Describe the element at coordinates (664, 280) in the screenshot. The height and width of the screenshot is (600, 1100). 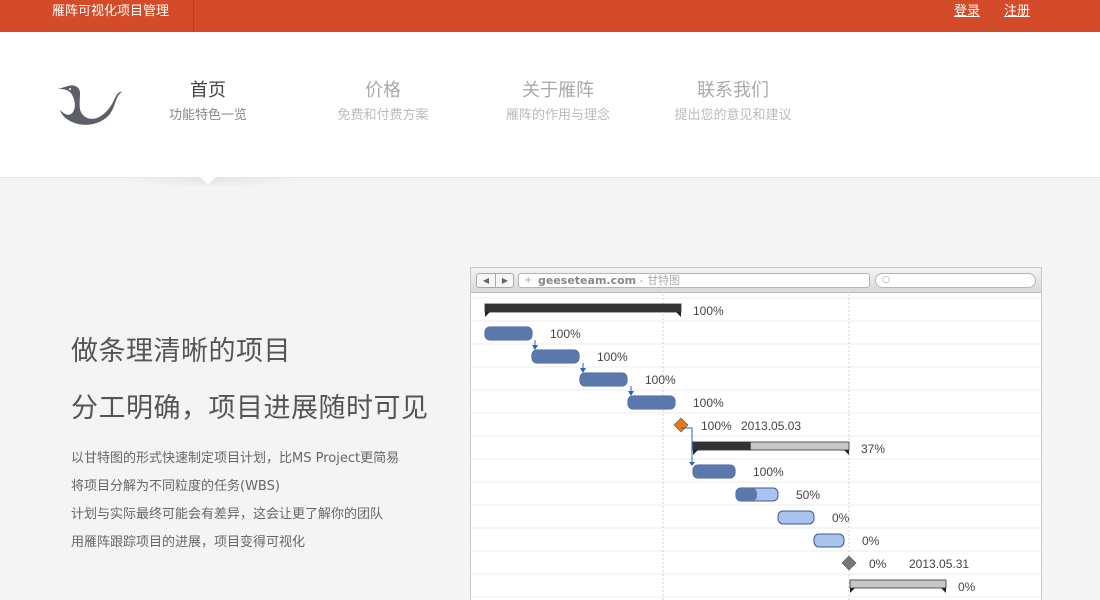
I see `page-title: 甘特图` at that location.